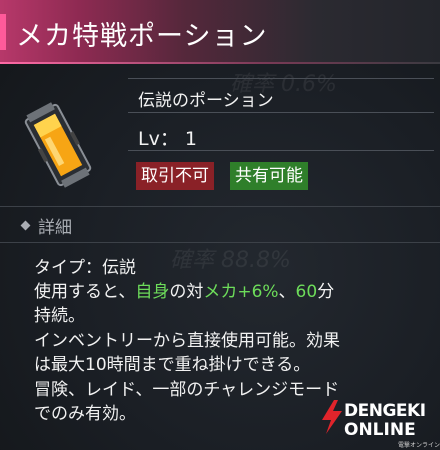  What do you see at coordinates (152, 292) in the screenshot?
I see `effect-target: 自身` at bounding box center [152, 292].